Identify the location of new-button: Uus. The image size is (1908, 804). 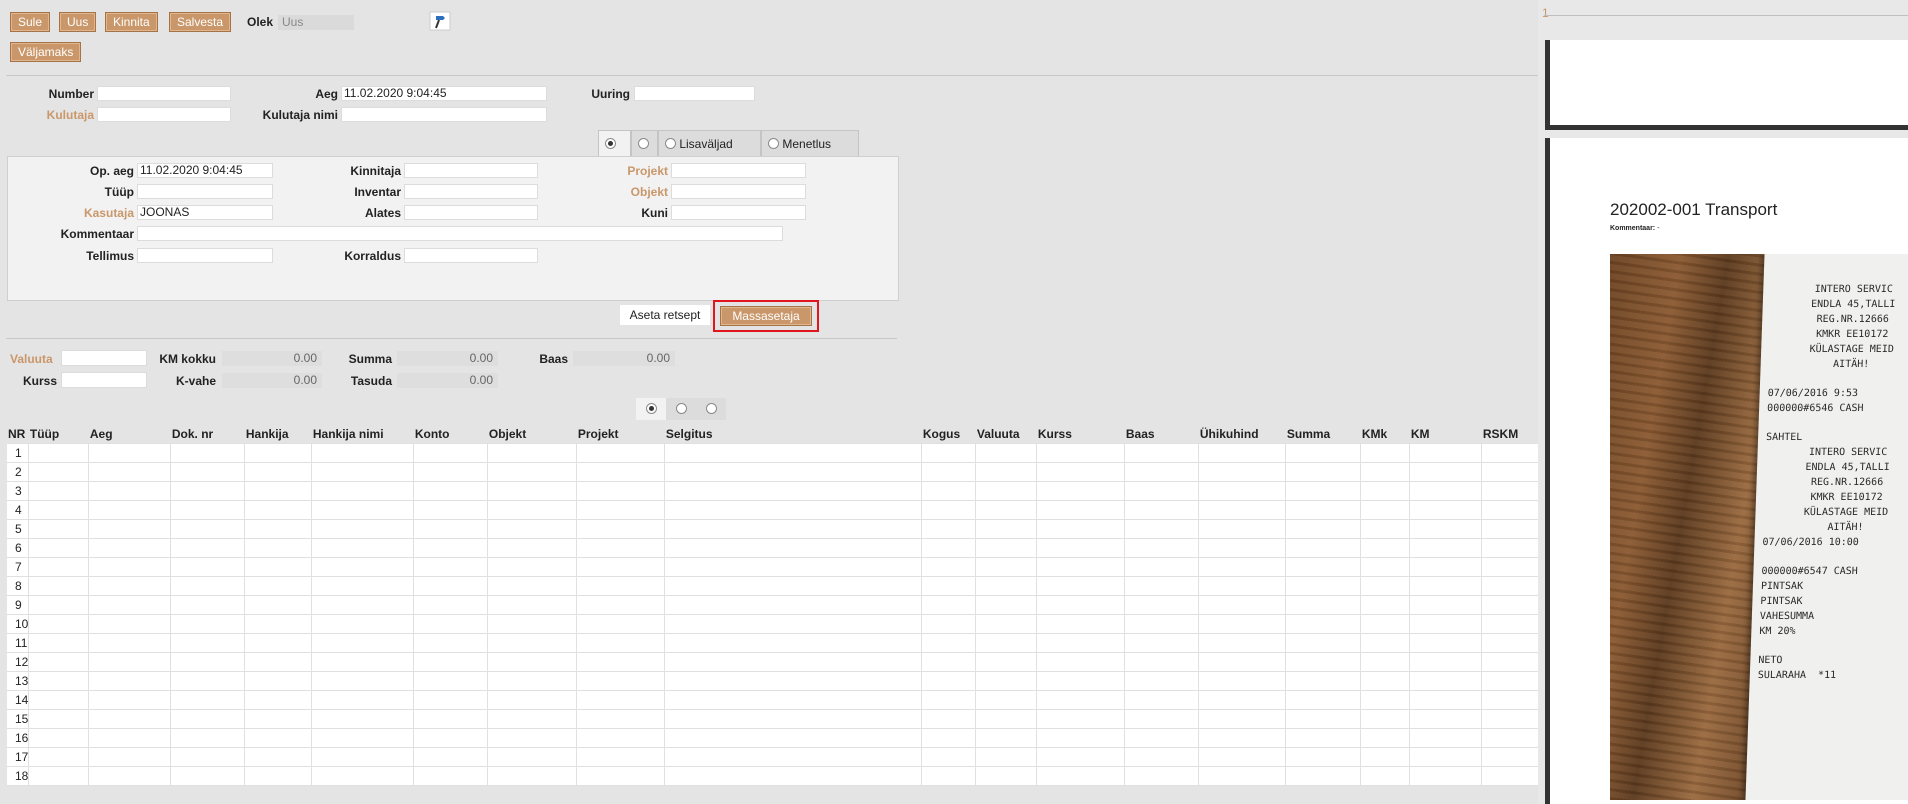
(78, 22).